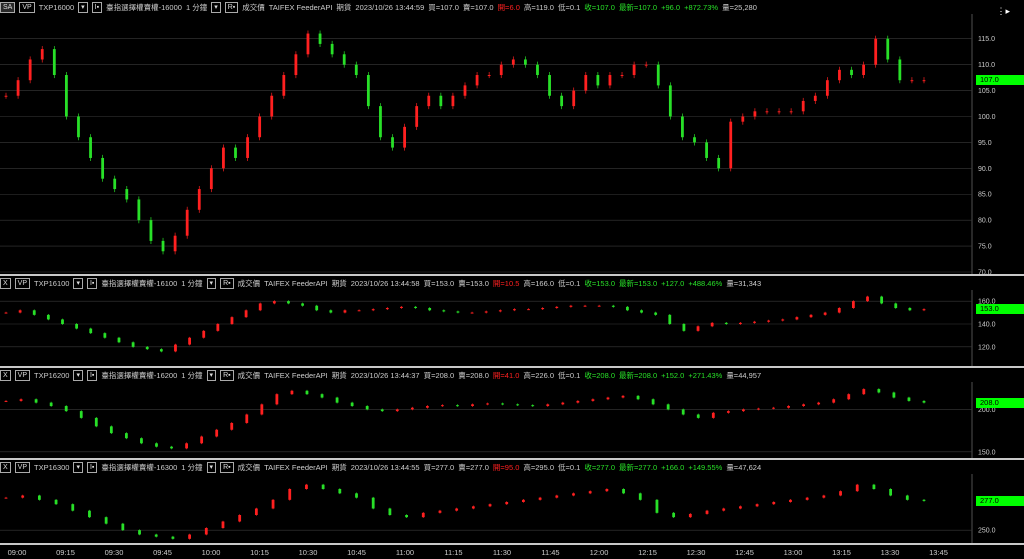 The height and width of the screenshot is (559, 1024). I want to click on ask-label: 賣=107.0, so click(478, 7).